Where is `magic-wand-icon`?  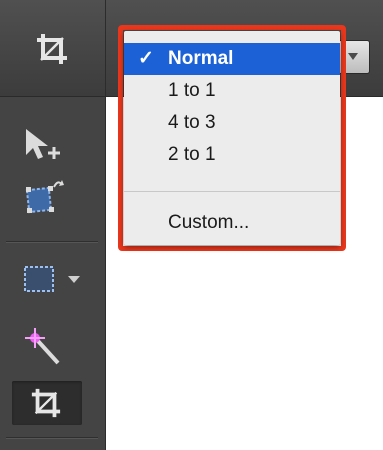 magic-wand-icon is located at coordinates (42, 346).